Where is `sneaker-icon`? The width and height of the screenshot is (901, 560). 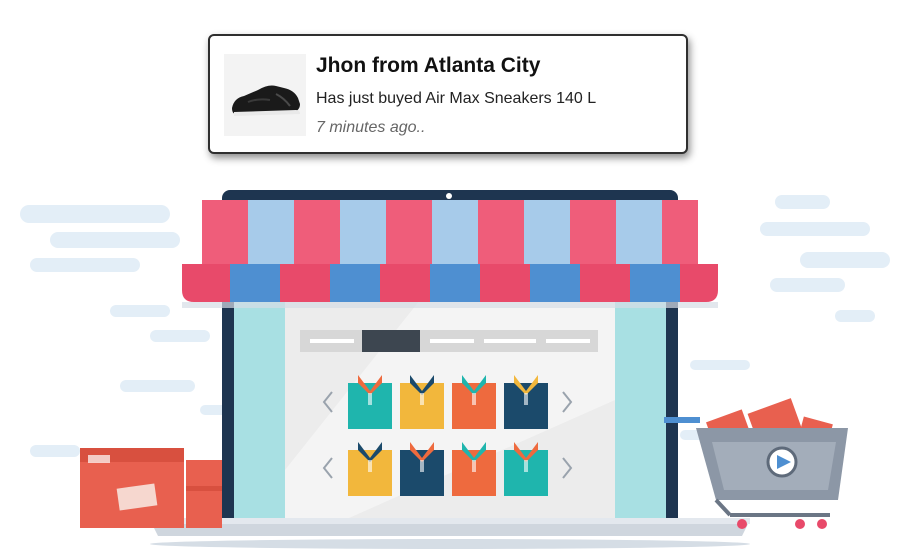 sneaker-icon is located at coordinates (266, 100).